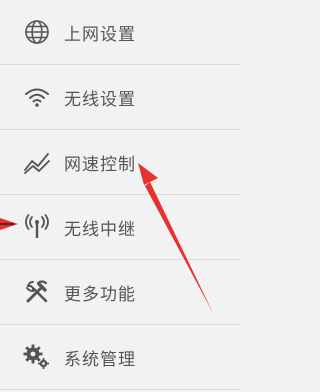 The height and width of the screenshot is (392, 320). I want to click on menu-item-wireless-settings: 无线设置, so click(120, 97).